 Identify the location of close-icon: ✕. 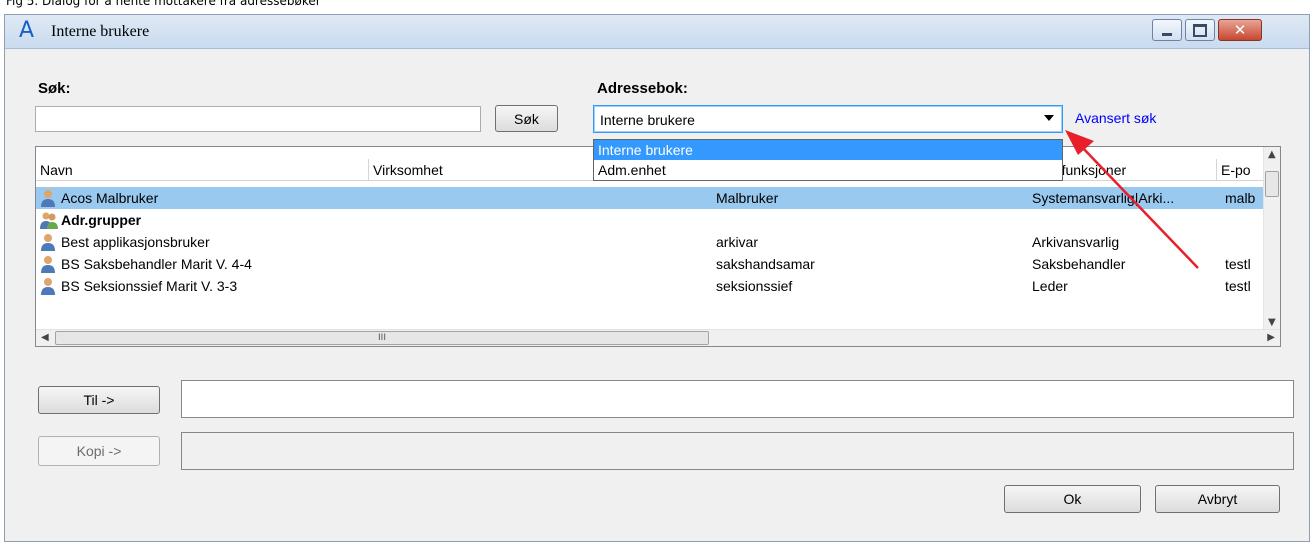
(1240, 30).